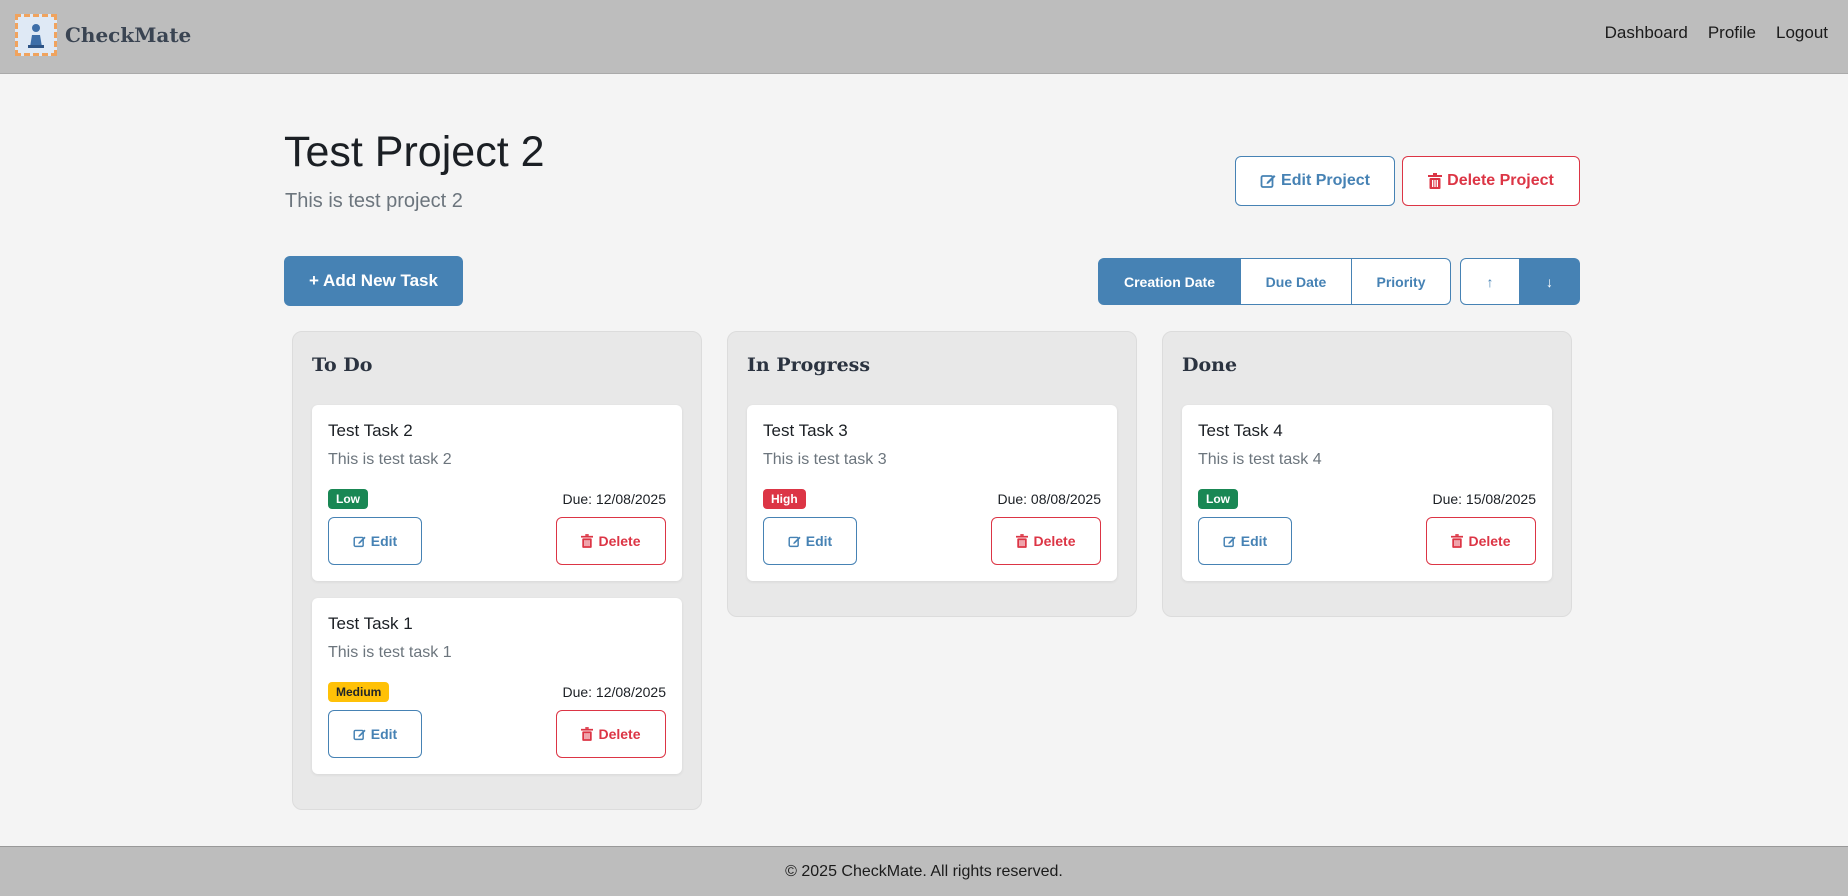 This screenshot has height=896, width=1848. I want to click on edit-project-label: Edit Project, so click(1325, 180).